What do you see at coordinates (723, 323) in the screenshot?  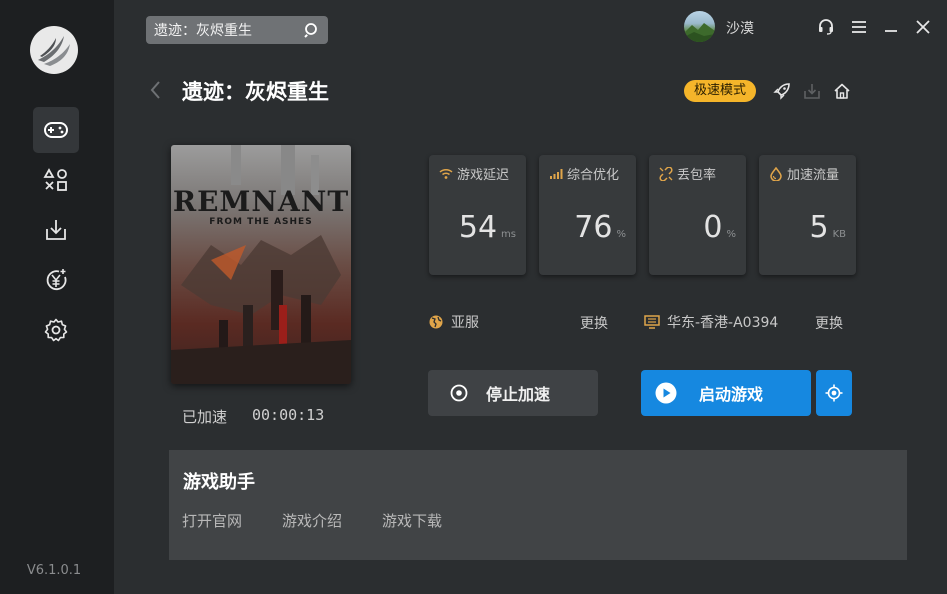 I see `node-name: 华东-香港-A0394` at bounding box center [723, 323].